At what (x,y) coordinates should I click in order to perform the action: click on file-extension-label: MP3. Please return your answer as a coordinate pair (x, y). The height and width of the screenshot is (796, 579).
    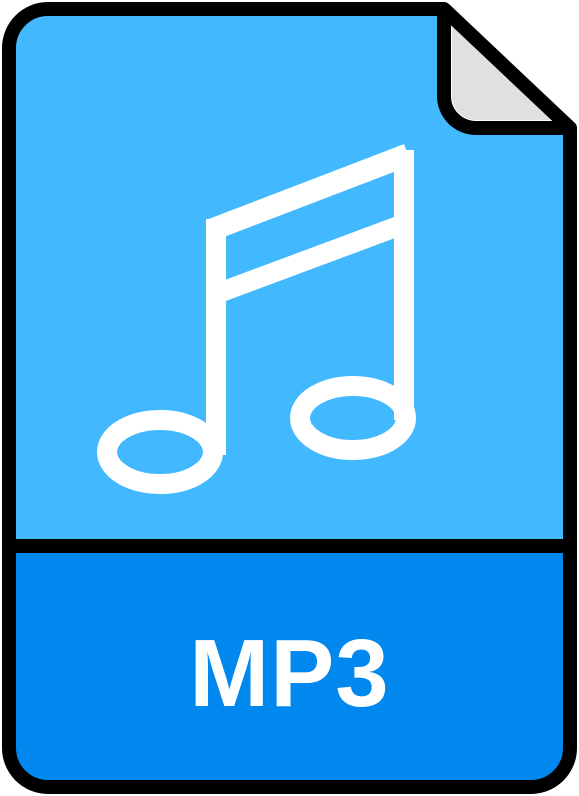
    Looking at the image, I should click on (289, 673).